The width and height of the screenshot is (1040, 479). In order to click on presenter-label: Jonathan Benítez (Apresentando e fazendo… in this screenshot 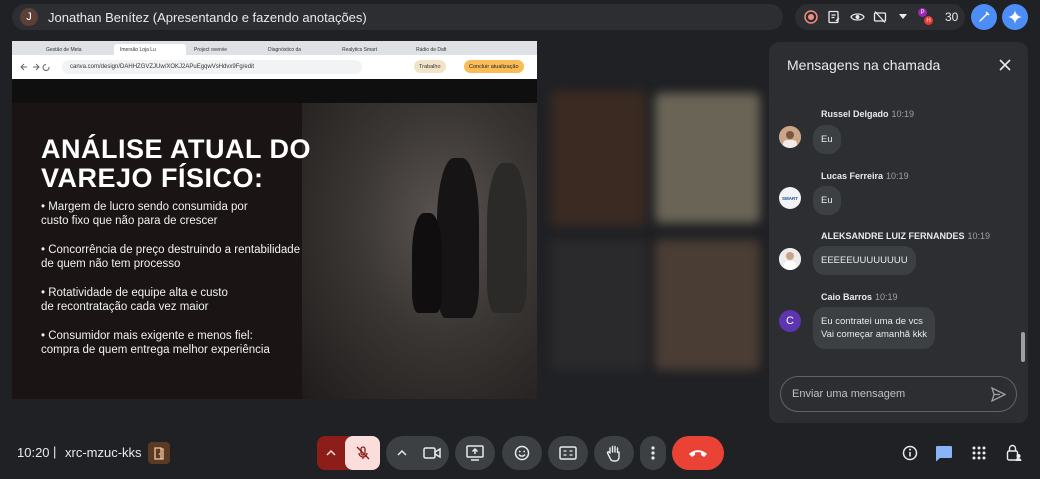, I will do `click(207, 17)`.